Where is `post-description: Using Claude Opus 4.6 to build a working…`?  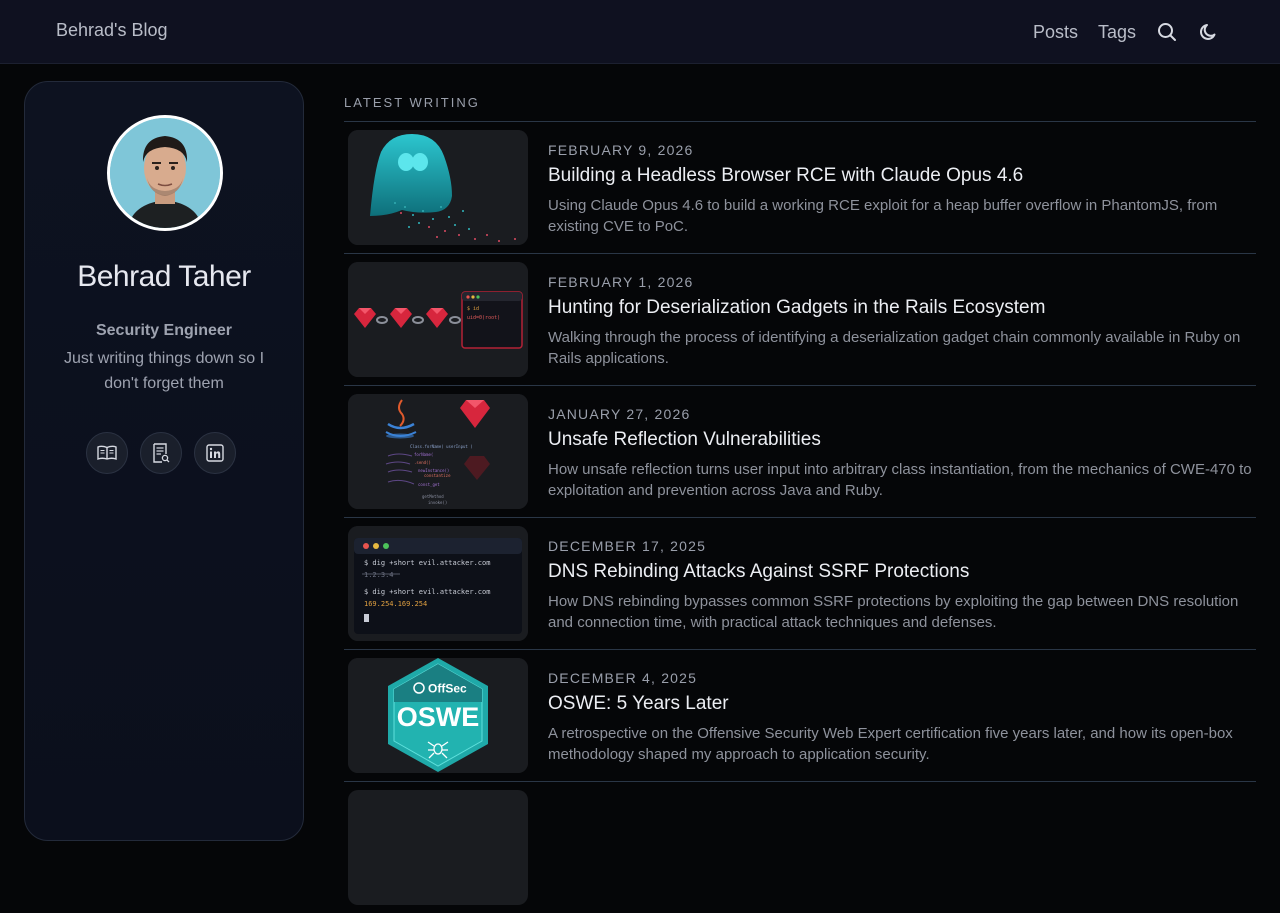
post-description: Using Claude Opus 4.6 to build a working… is located at coordinates (883, 216).